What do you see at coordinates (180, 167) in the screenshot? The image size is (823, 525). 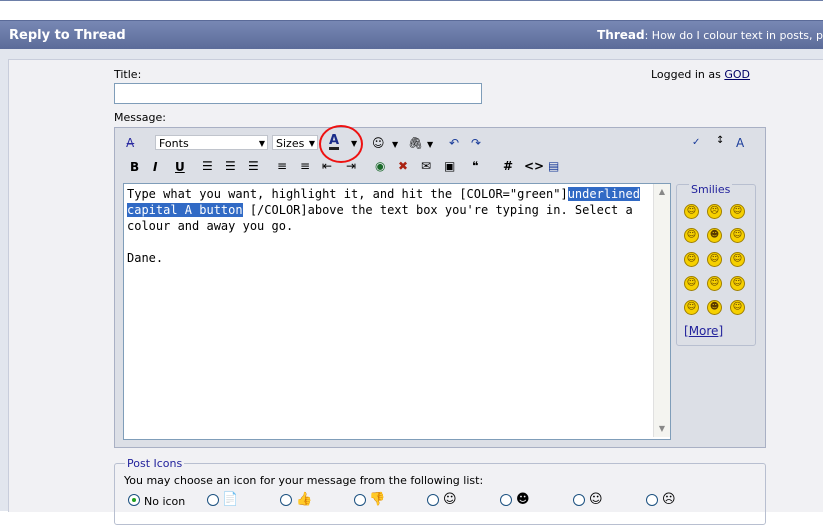 I see `underline-button: U` at bounding box center [180, 167].